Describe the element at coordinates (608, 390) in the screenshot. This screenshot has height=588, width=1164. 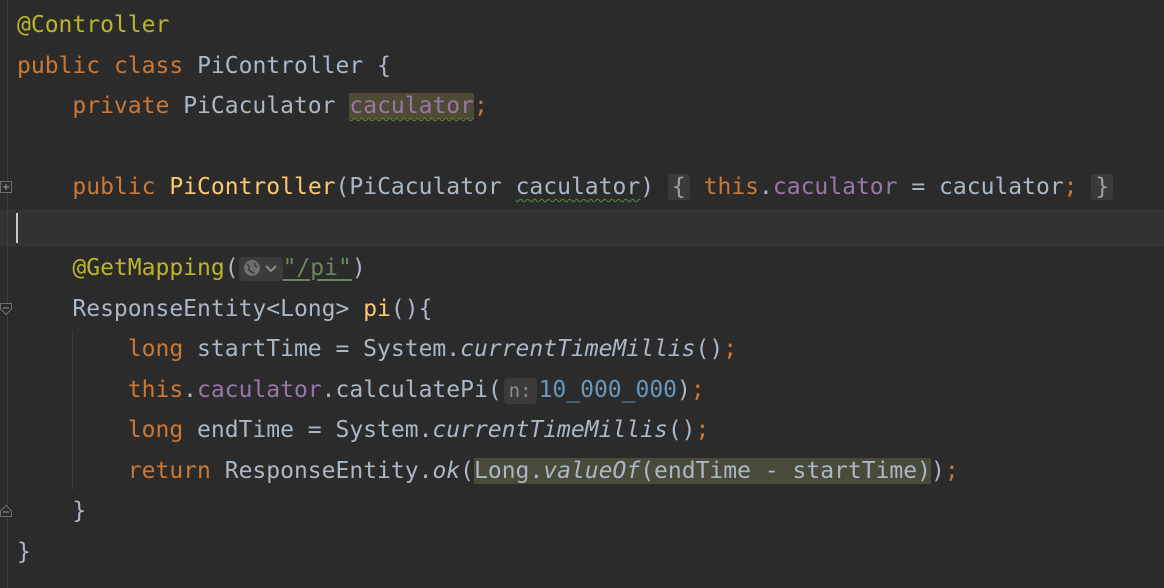
I see `number-literal: 10_000_000` at that location.